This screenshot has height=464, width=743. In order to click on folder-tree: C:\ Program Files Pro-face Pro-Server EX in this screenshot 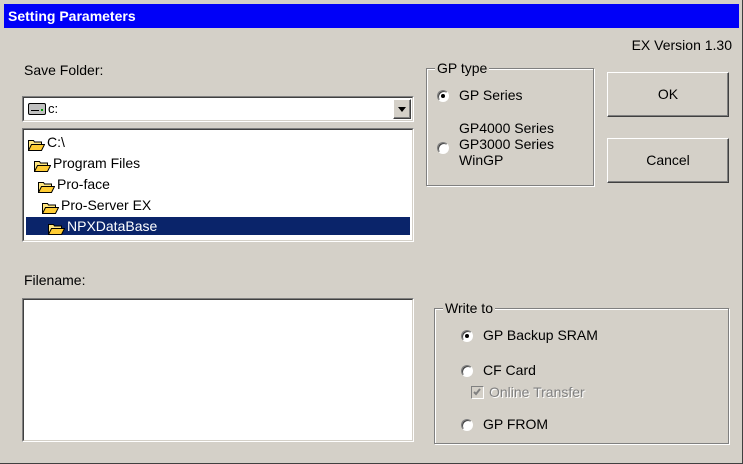, I will do `click(218, 185)`.